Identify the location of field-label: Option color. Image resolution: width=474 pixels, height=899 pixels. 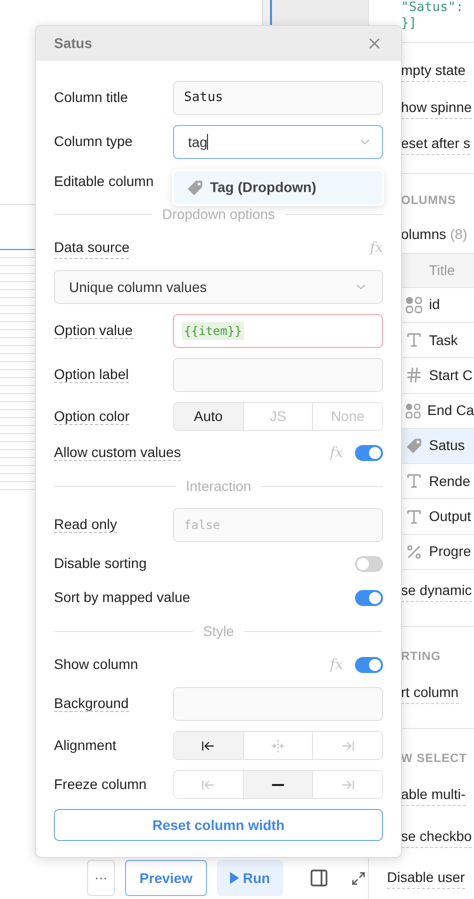
(92, 416).